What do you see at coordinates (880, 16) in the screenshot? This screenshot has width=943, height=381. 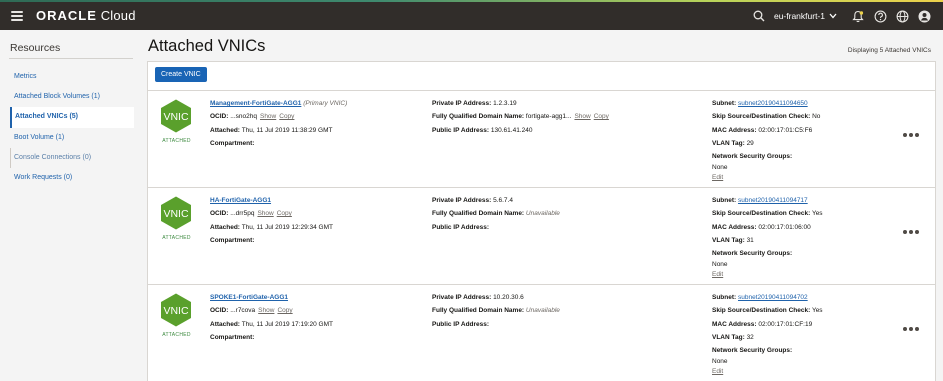 I see `help-icon` at bounding box center [880, 16].